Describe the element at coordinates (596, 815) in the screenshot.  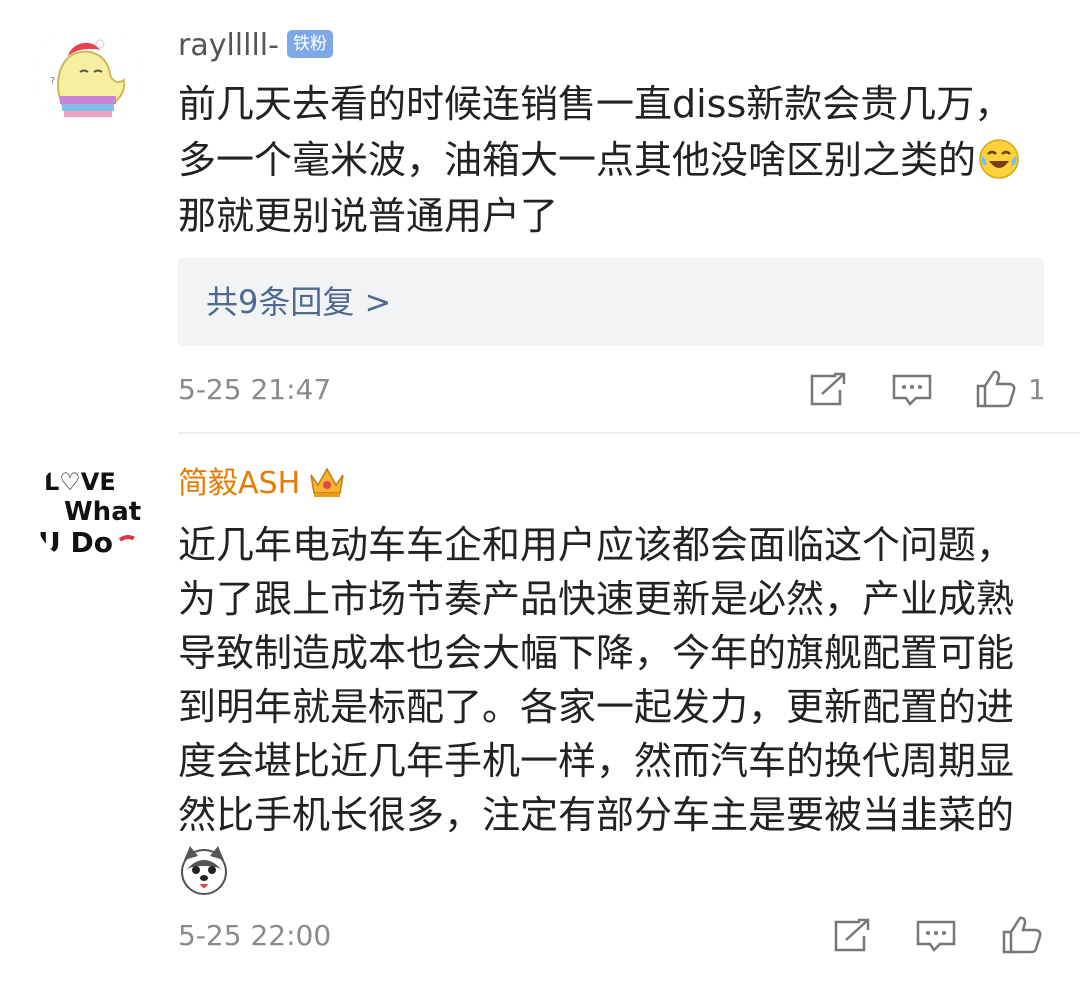
I see `comment-line: 然比手机长很多，注定有部分车主是要被当韭菜的` at that location.